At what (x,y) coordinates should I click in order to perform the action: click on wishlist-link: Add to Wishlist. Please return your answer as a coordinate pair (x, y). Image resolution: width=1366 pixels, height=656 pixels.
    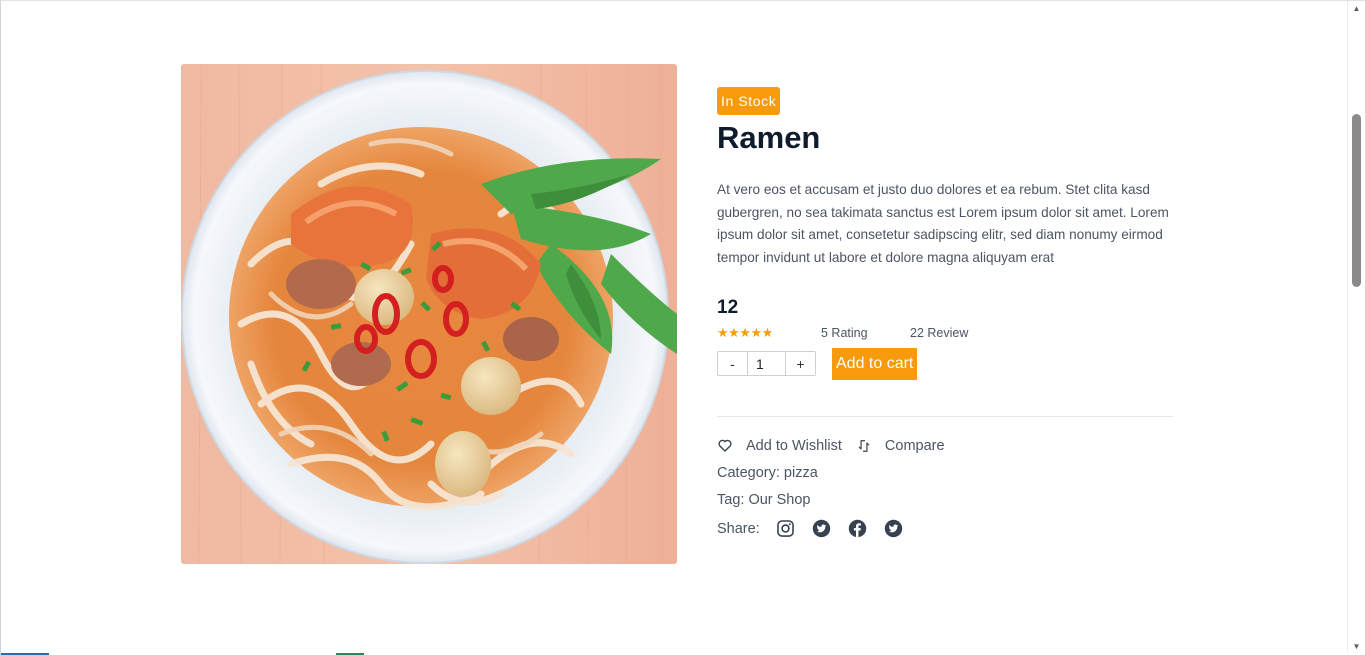
    Looking at the image, I should click on (794, 446).